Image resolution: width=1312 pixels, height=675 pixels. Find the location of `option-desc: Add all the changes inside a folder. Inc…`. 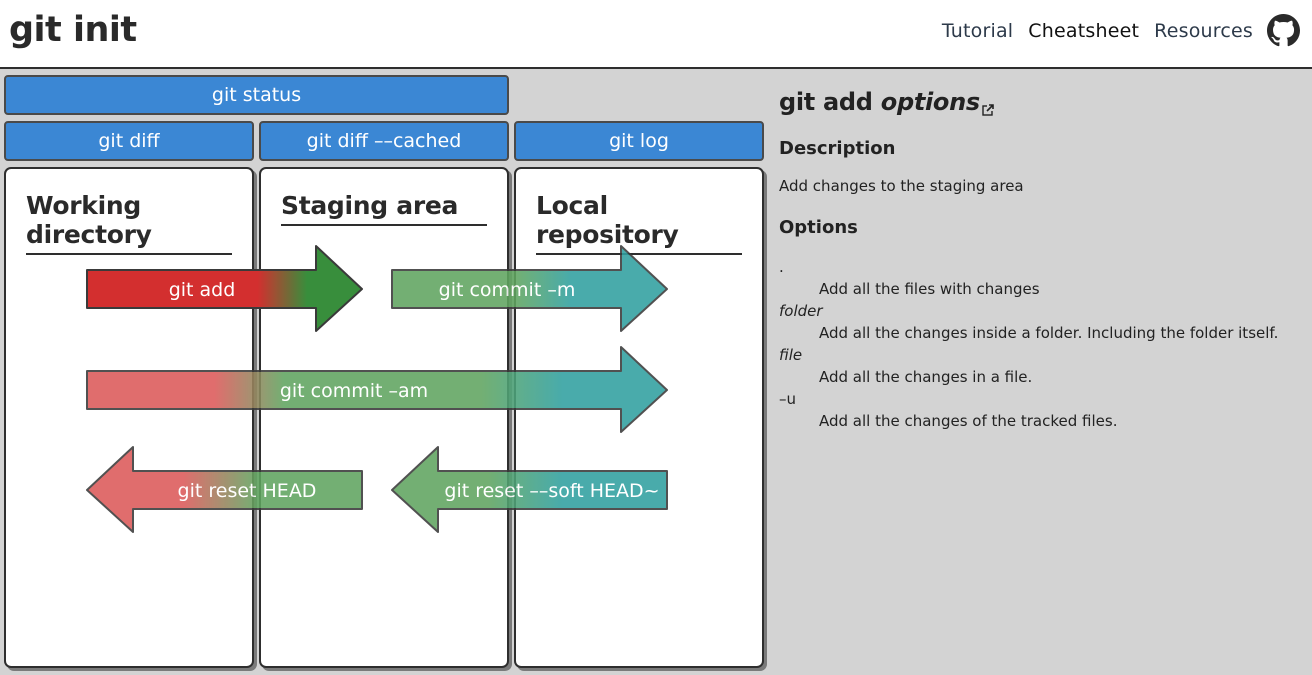

option-desc: Add all the changes inside a folder. Inc… is located at coordinates (1049, 333).